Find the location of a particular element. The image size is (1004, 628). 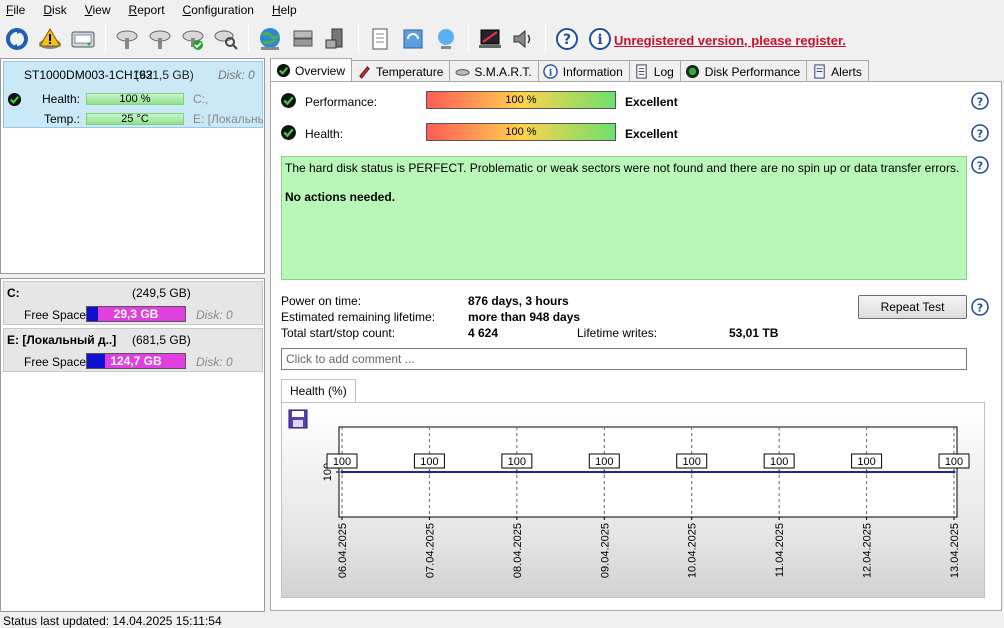

tab-disk-performance: Disk Performance is located at coordinates (743, 71).